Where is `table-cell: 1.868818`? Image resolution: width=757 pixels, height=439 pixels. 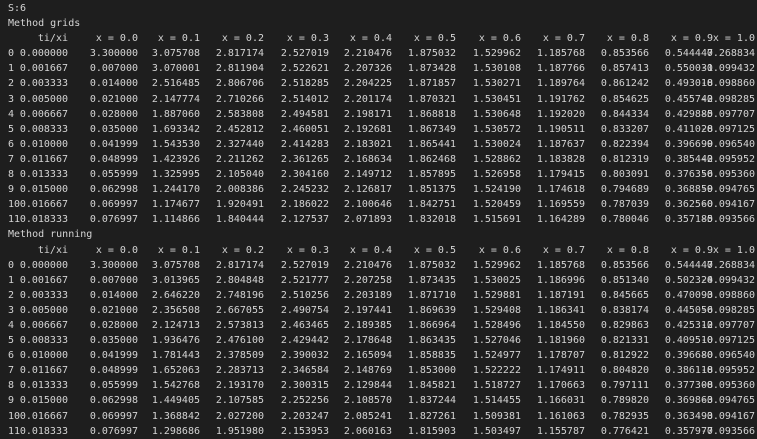
table-cell: 1.868818 is located at coordinates (431, 114).